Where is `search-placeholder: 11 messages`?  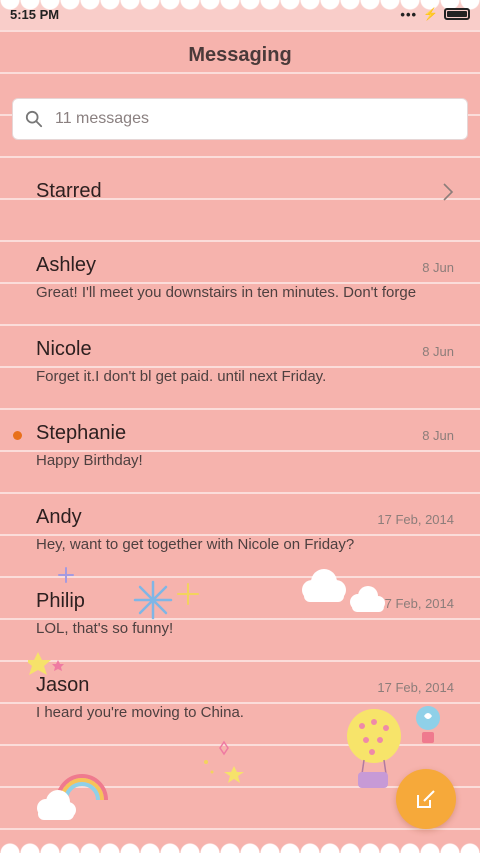
search-placeholder: 11 messages is located at coordinates (102, 118).